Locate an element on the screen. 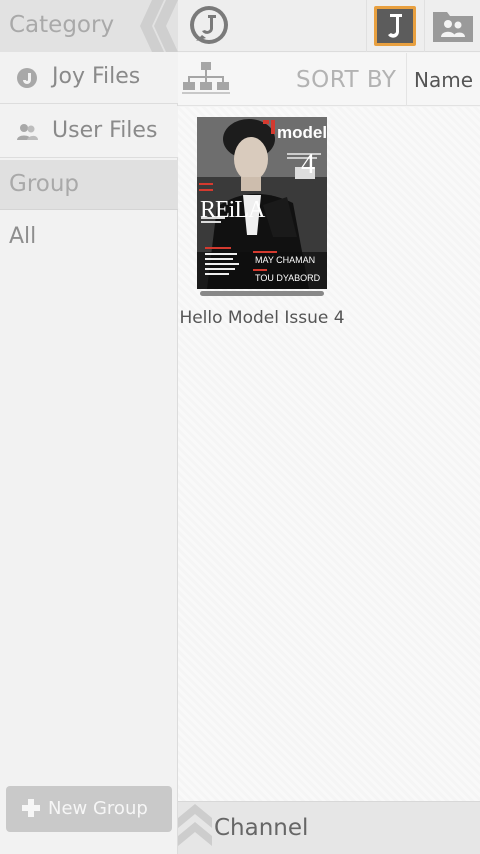  book-cover: model! 4 REiLA MAY CHAMAN TOU DYABORD is located at coordinates (262, 203).